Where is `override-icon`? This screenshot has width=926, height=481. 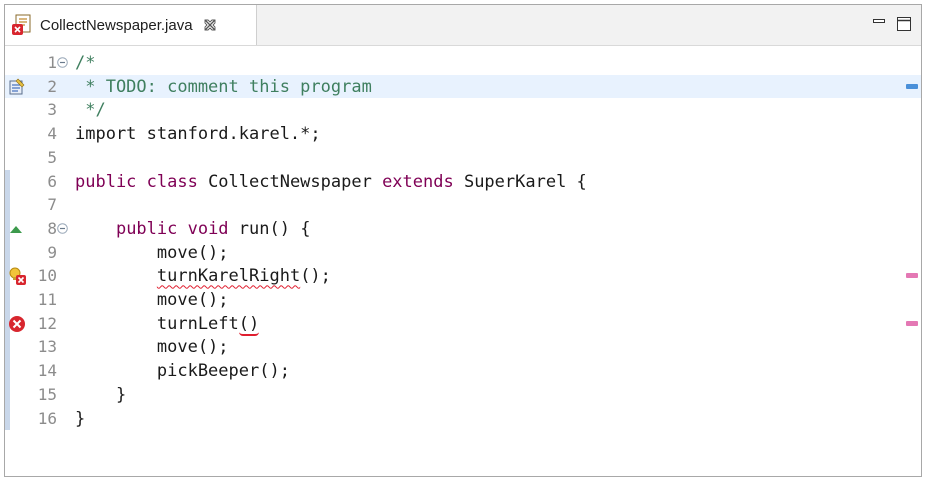 override-icon is located at coordinates (17, 229).